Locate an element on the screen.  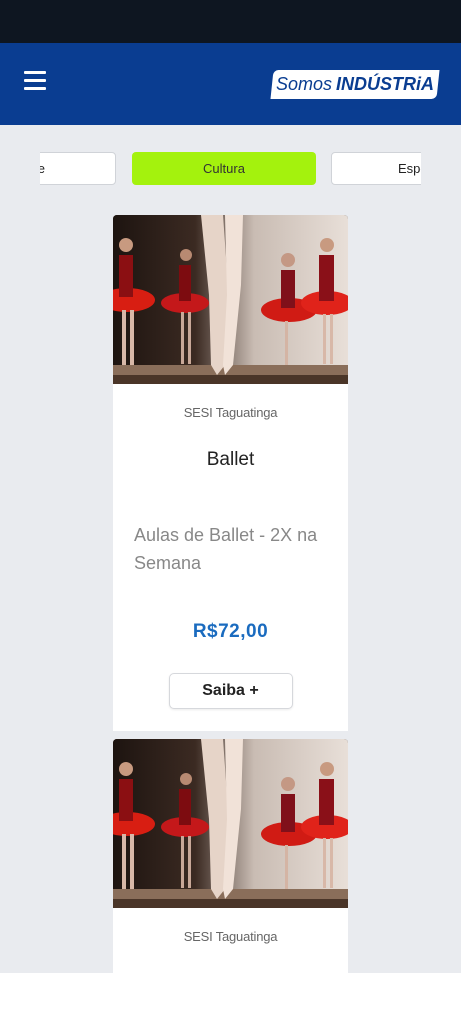
status-bar is located at coordinates (230, 21).